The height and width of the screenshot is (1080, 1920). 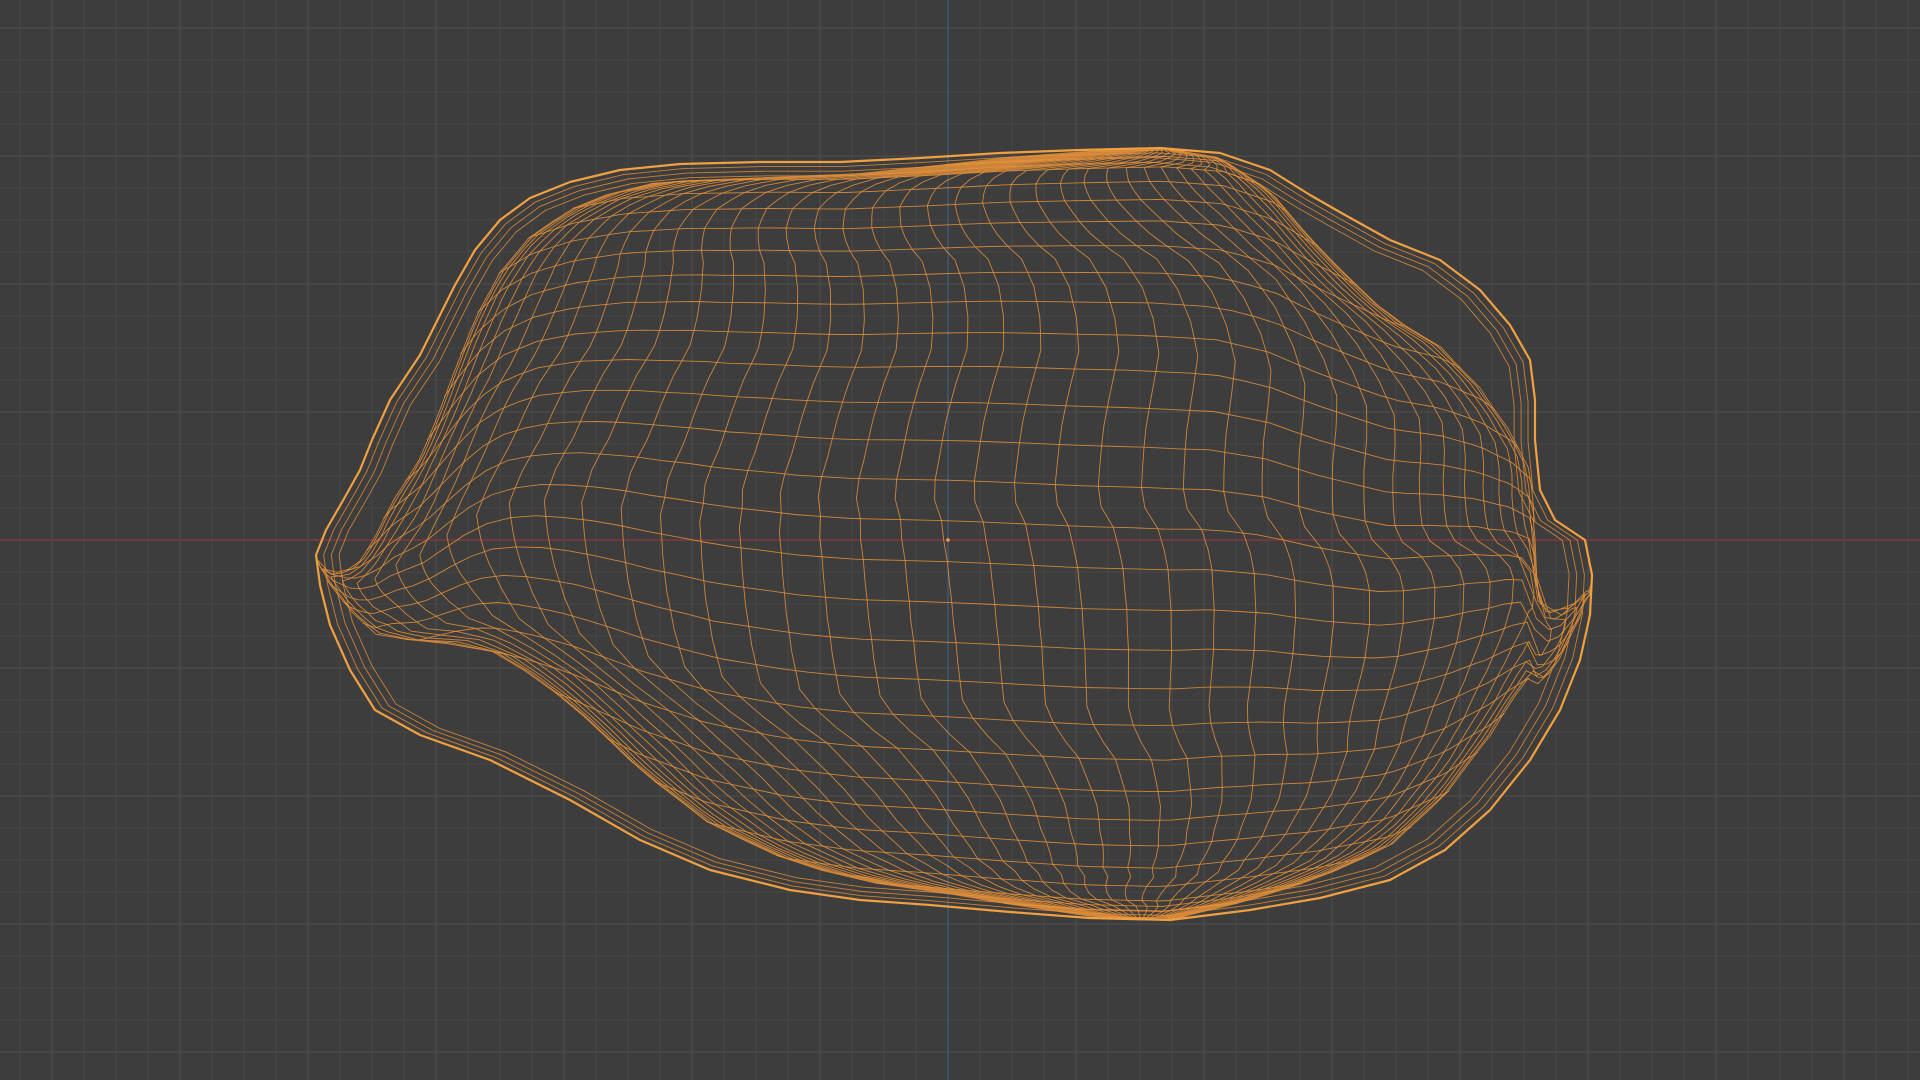 I want to click on object-origin-point, so click(x=948, y=540).